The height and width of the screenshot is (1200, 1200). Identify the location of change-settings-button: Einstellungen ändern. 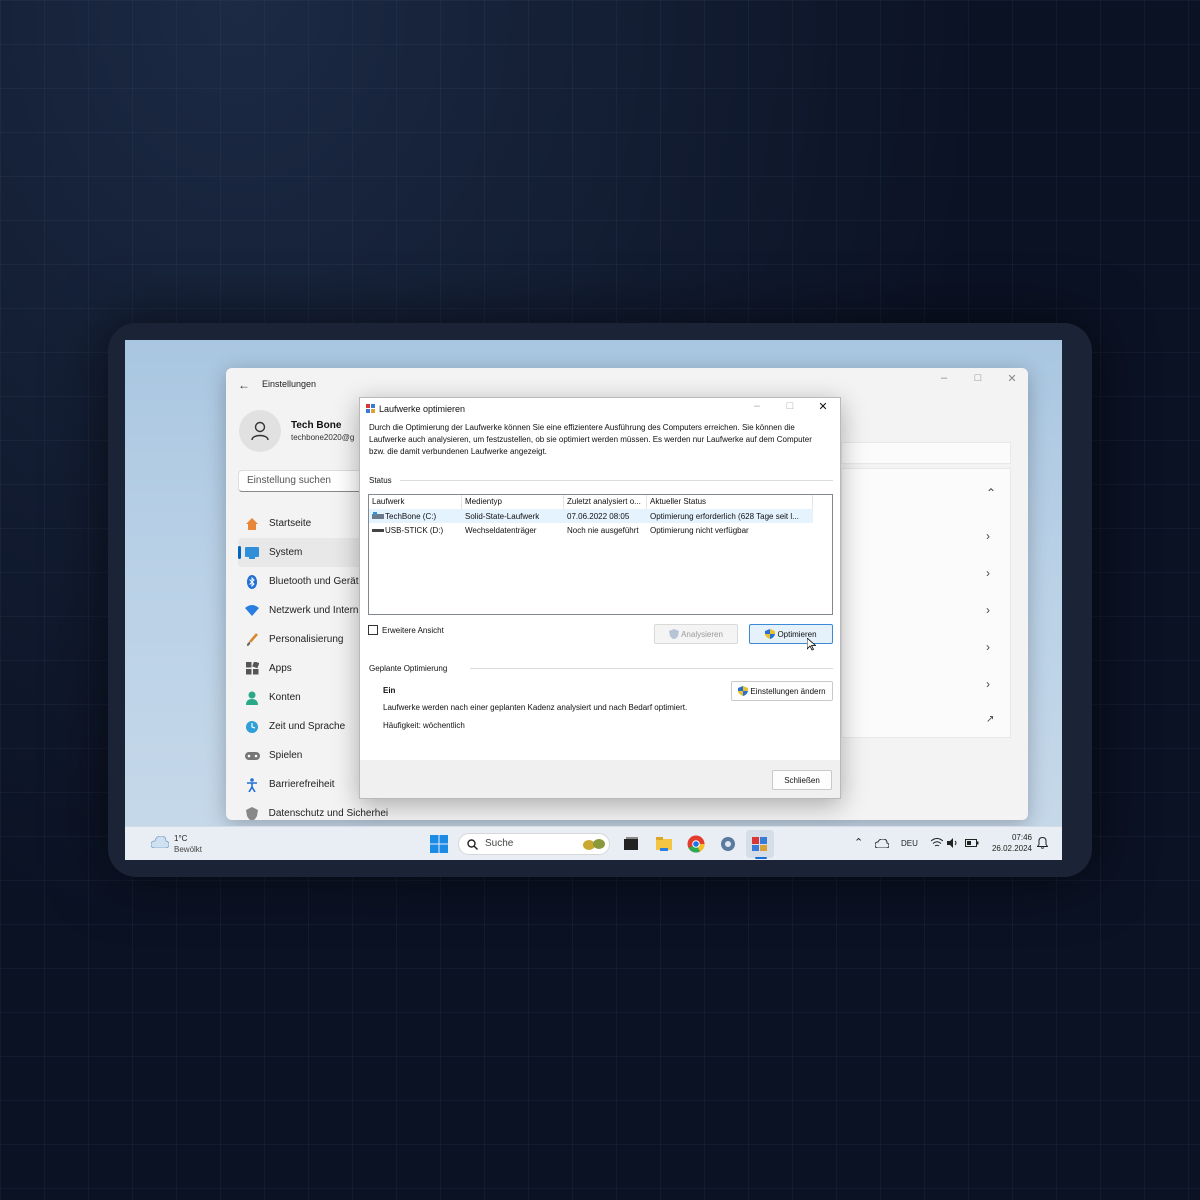
(782, 691).